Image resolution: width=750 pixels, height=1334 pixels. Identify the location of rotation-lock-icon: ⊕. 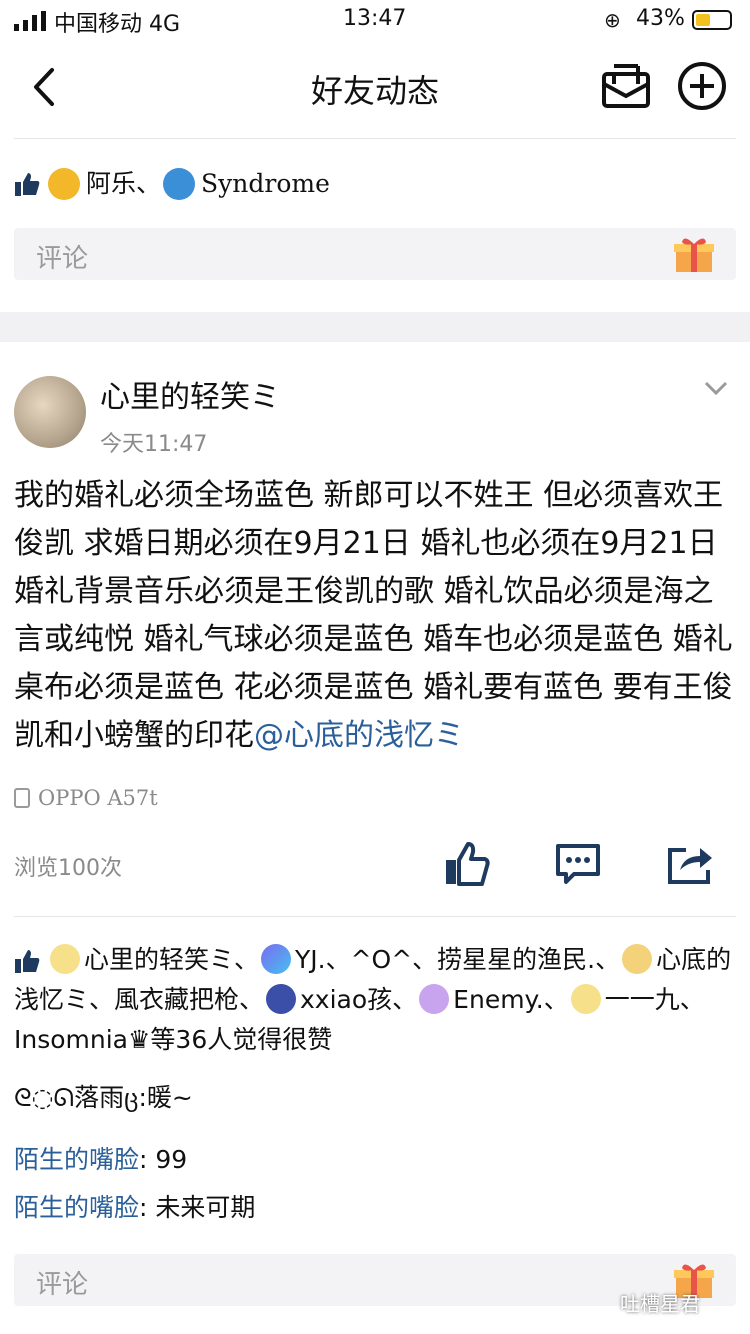
(612, 20).